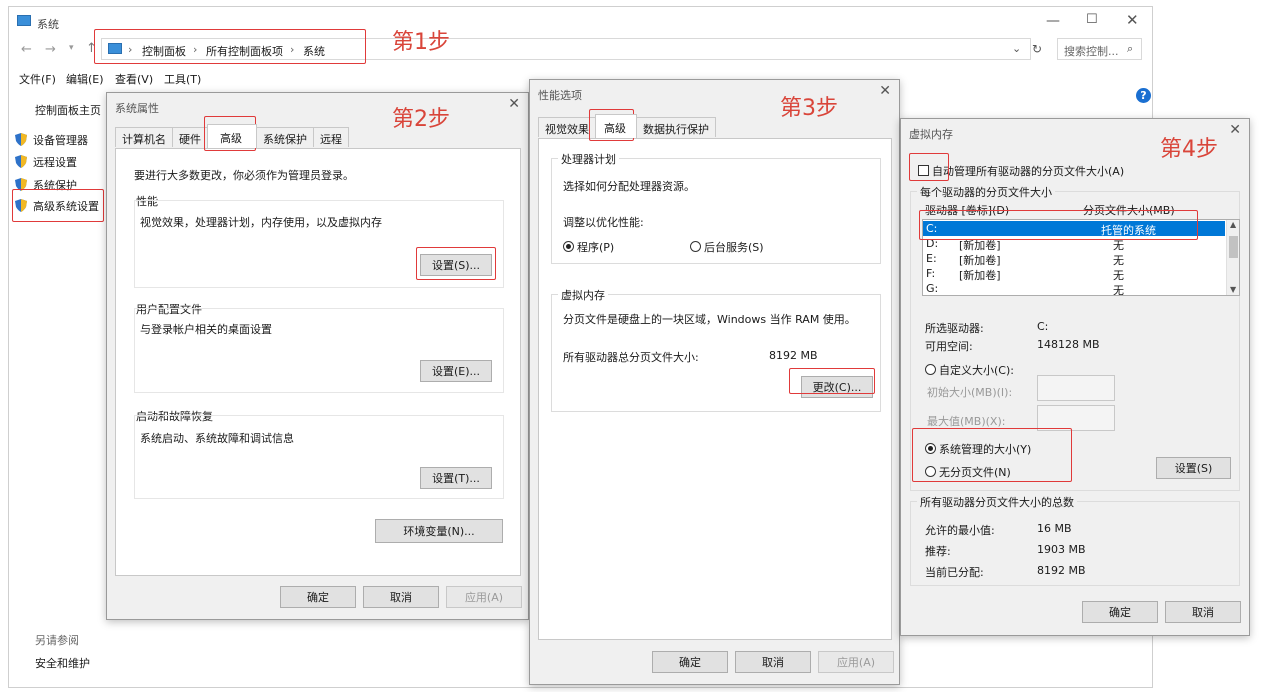 This screenshot has height=692, width=1268. I want to click on maximize-button: ☐, so click(1092, 19).